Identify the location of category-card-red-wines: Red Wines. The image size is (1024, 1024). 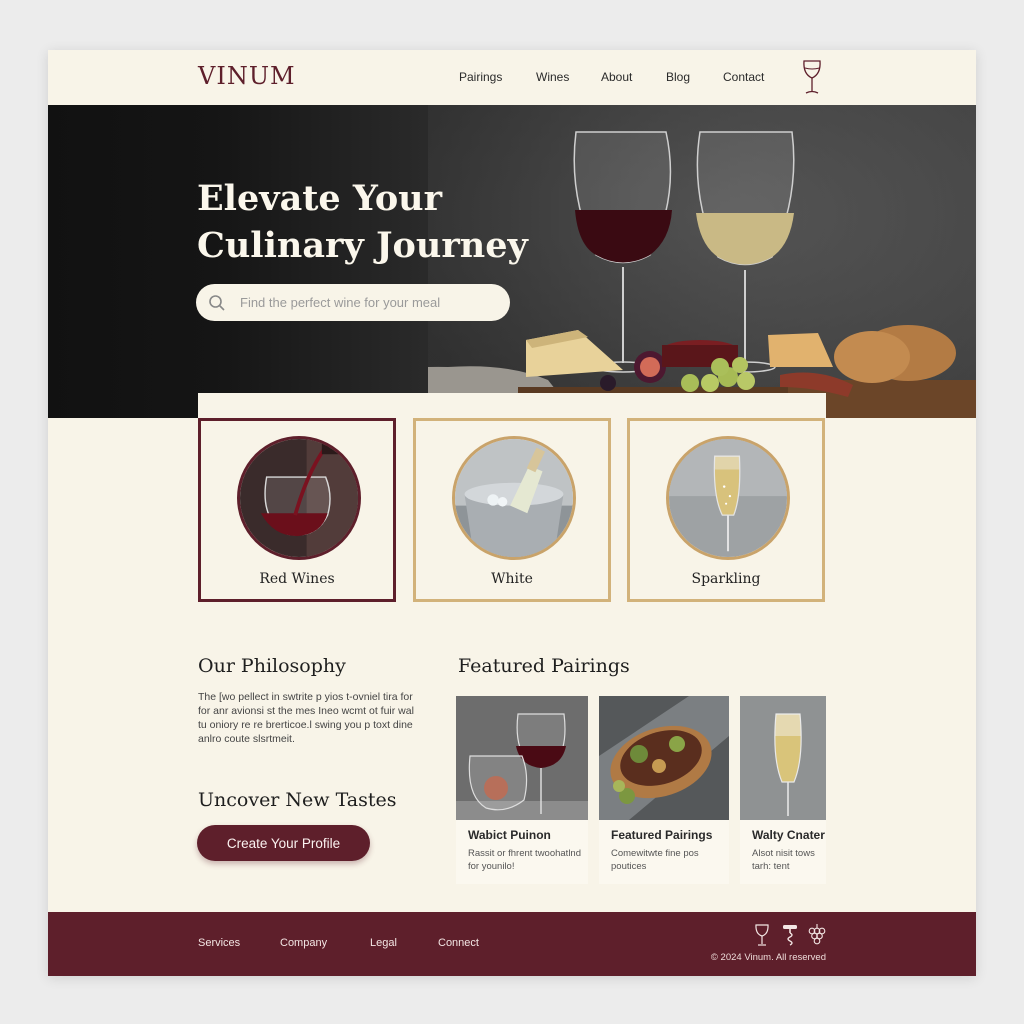
(297, 510).